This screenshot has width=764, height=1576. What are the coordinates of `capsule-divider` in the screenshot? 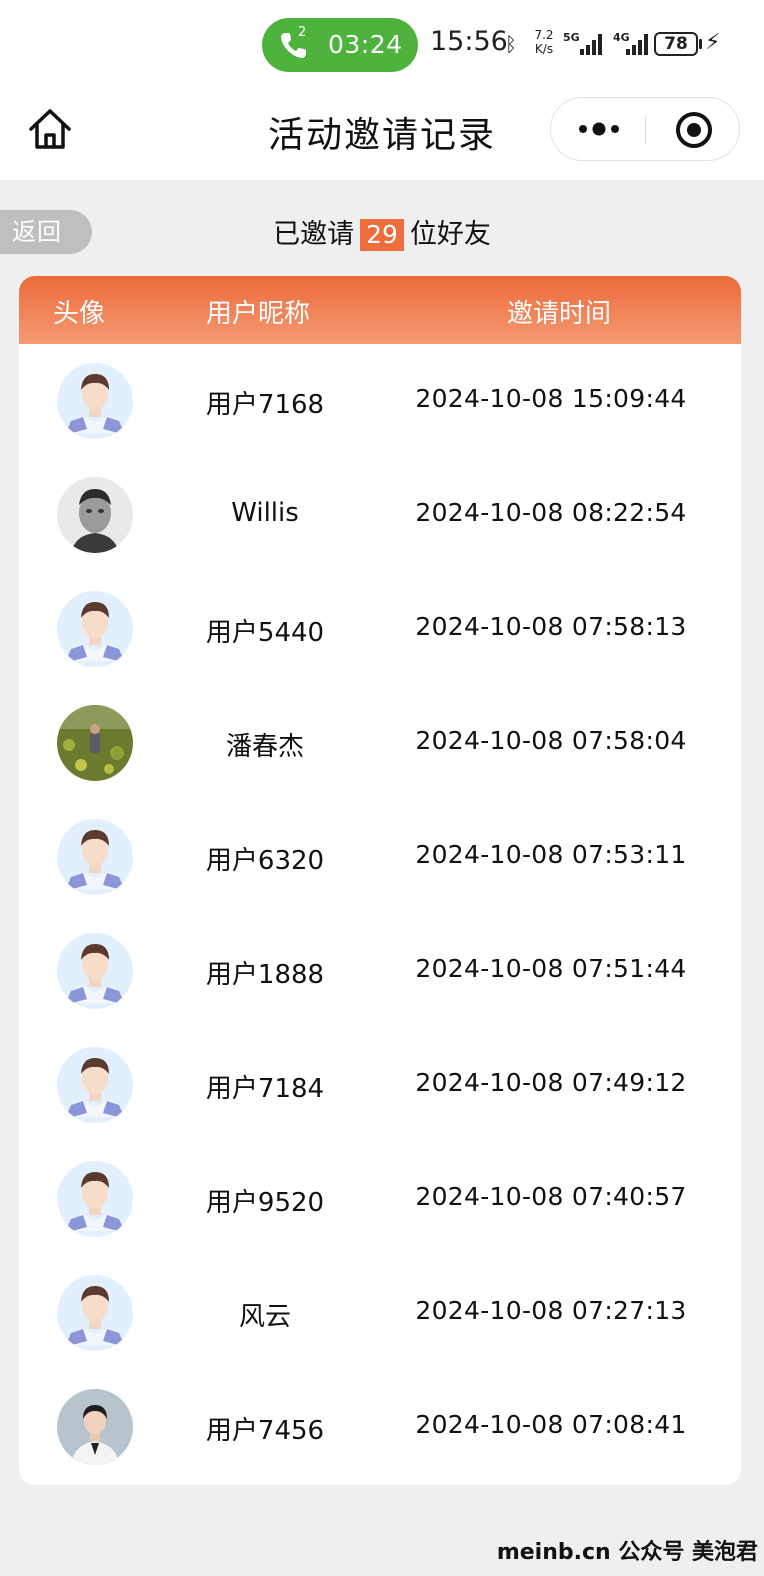 It's located at (645, 130).